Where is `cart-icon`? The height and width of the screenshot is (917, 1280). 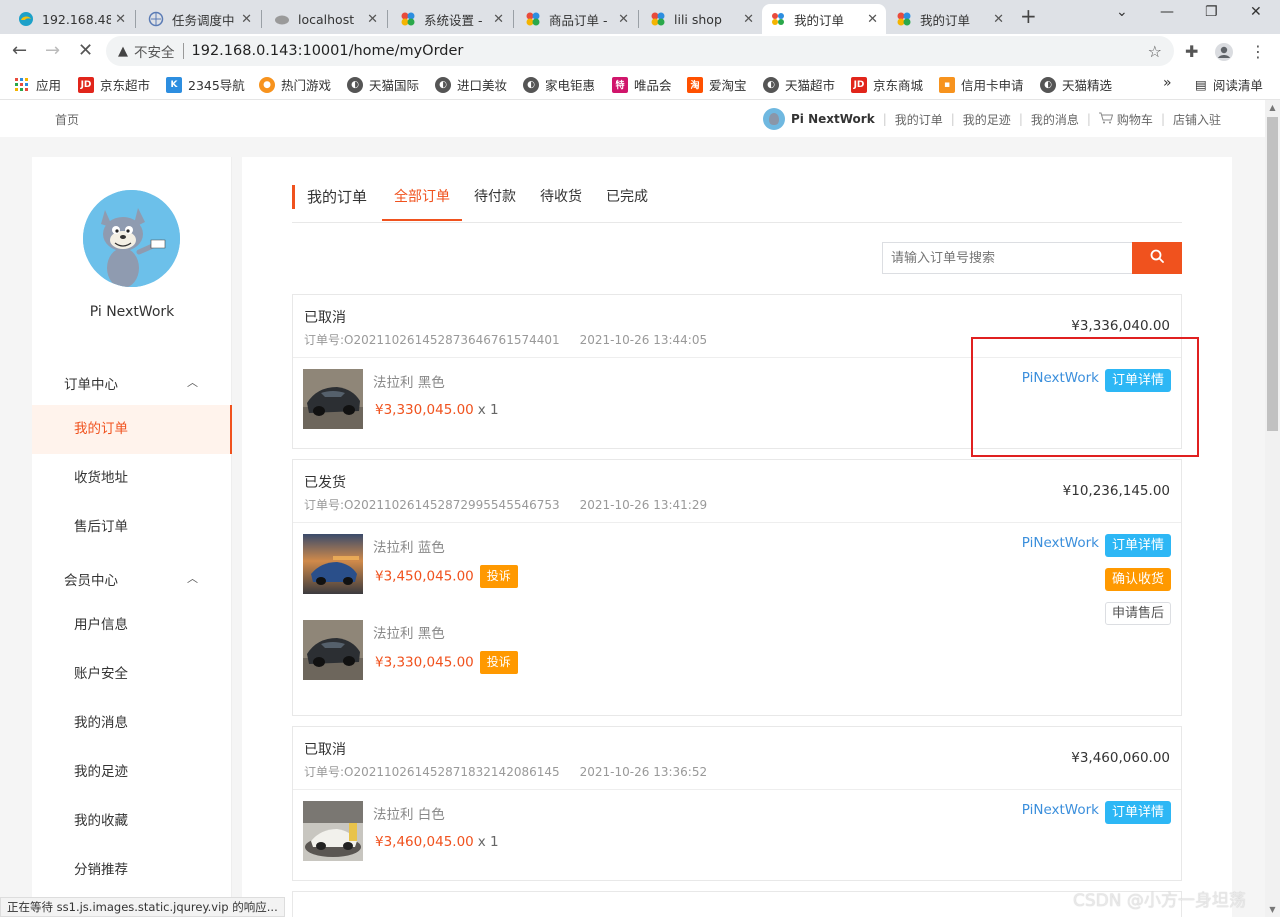
cart-icon is located at coordinates (1106, 119).